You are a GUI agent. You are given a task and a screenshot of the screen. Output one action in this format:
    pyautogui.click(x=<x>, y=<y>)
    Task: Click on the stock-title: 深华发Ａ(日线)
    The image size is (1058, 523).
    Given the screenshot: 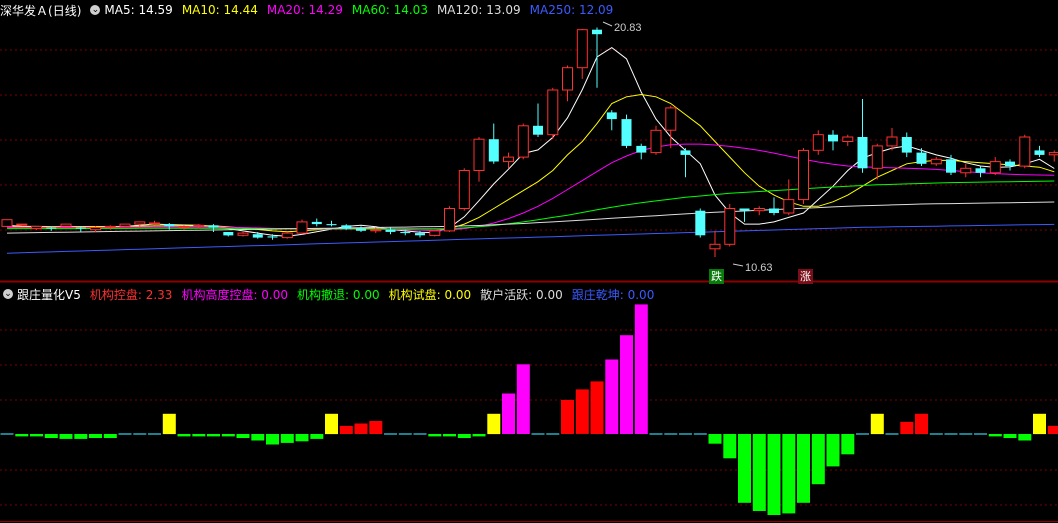 What is the action you would take?
    pyautogui.click(x=40, y=10)
    